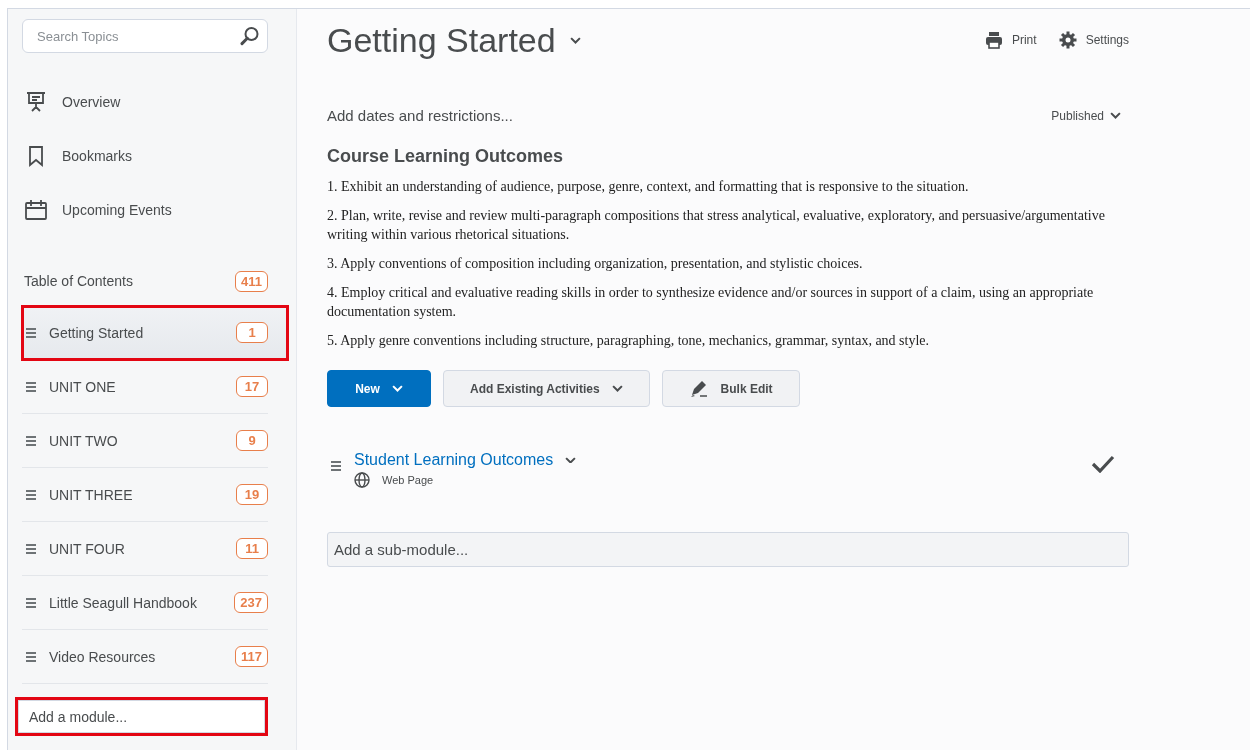  Describe the element at coordinates (145, 36) in the screenshot. I see `search-field: Search Topics` at that location.